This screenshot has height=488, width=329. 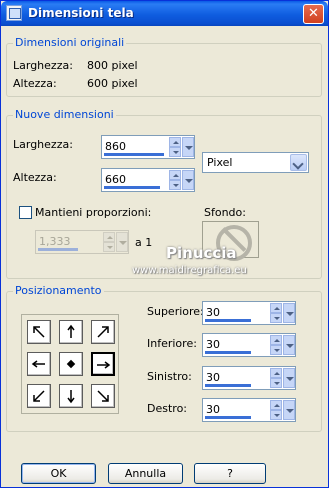 What do you see at coordinates (228, 385) in the screenshot?
I see `left-margin-slider-bar` at bounding box center [228, 385].